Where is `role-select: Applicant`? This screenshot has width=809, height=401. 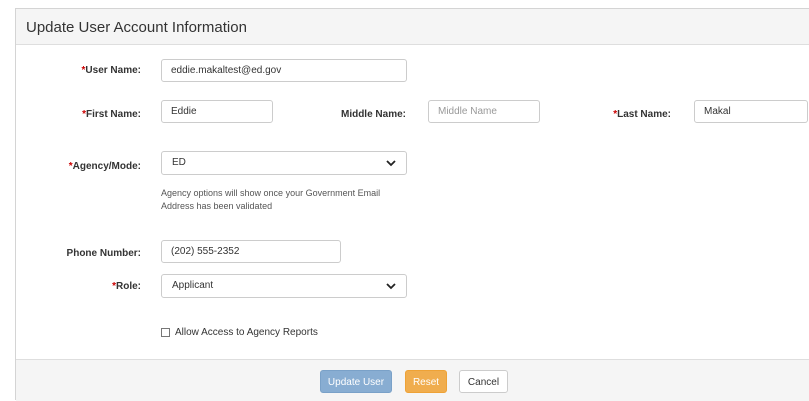
role-select: Applicant is located at coordinates (284, 286).